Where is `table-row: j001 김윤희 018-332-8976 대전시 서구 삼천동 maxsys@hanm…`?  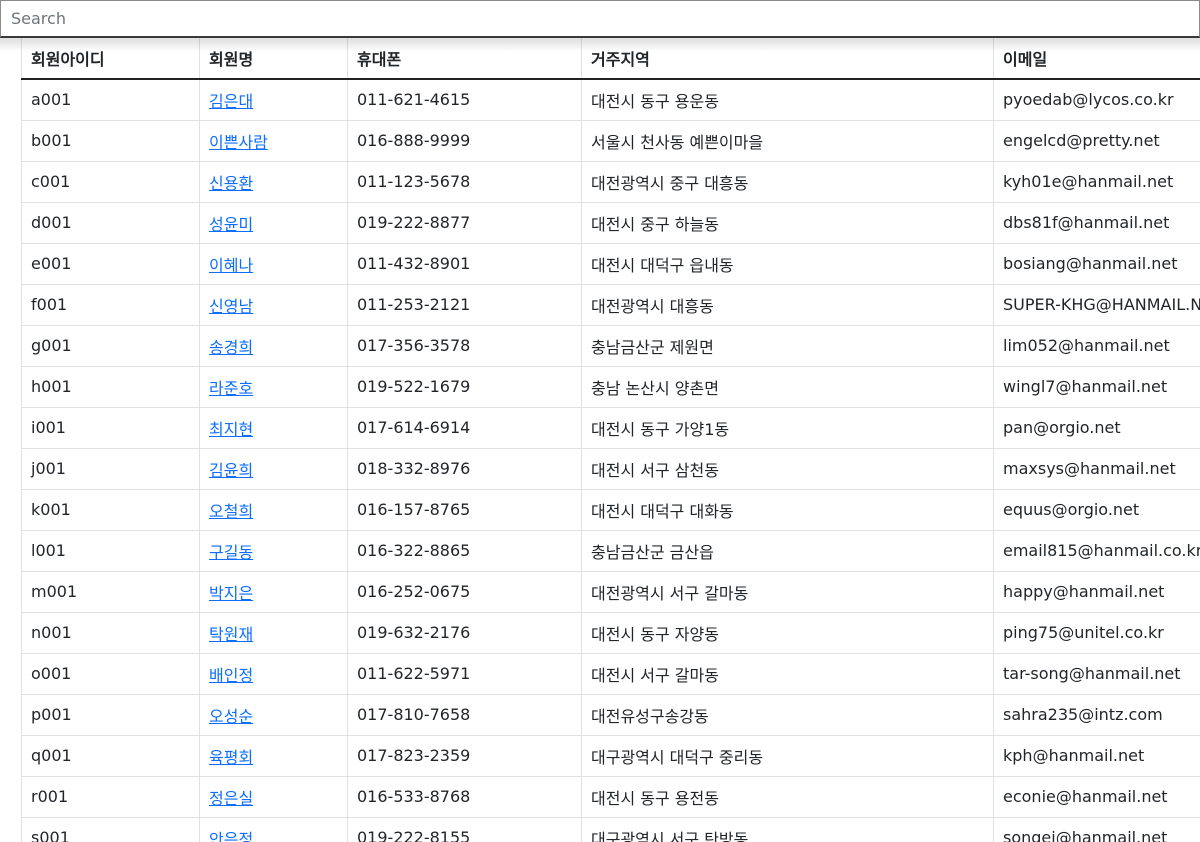
table-row: j001 김윤희 018-332-8976 대전시 서구 삼천동 maxsys@hanm… is located at coordinates (610, 468).